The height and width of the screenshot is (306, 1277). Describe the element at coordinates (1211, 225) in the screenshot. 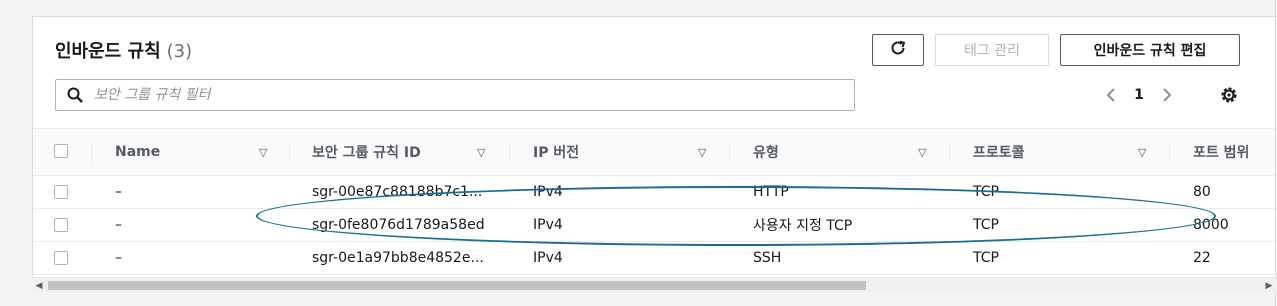

I see `cell-port-range: 8000` at that location.